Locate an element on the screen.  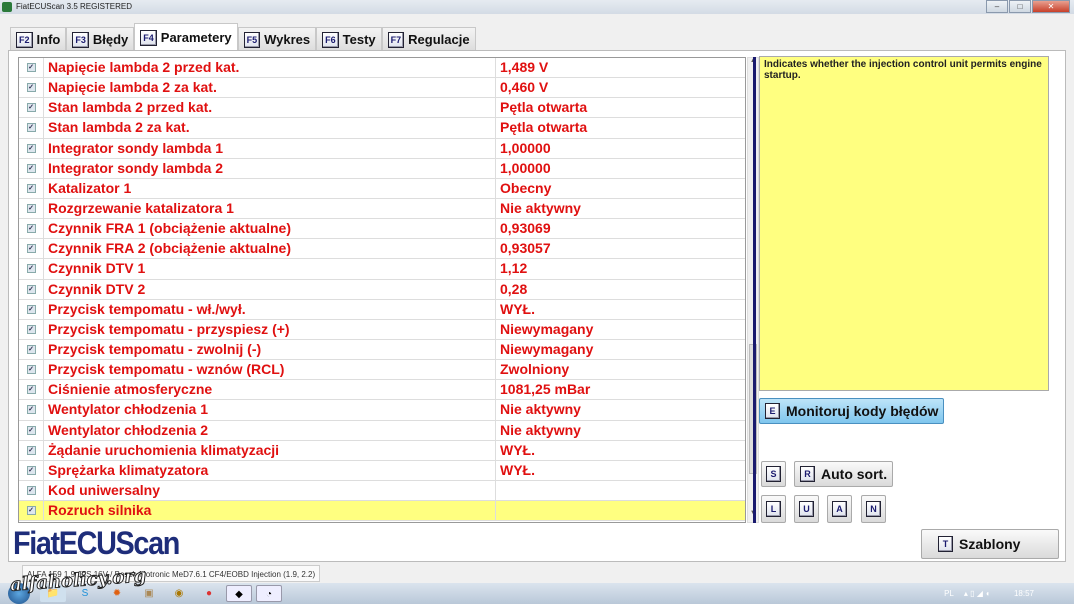
table-row: ✓ Napięcie lambda 2 za kat. 0,460 V is located at coordinates (382, 88).